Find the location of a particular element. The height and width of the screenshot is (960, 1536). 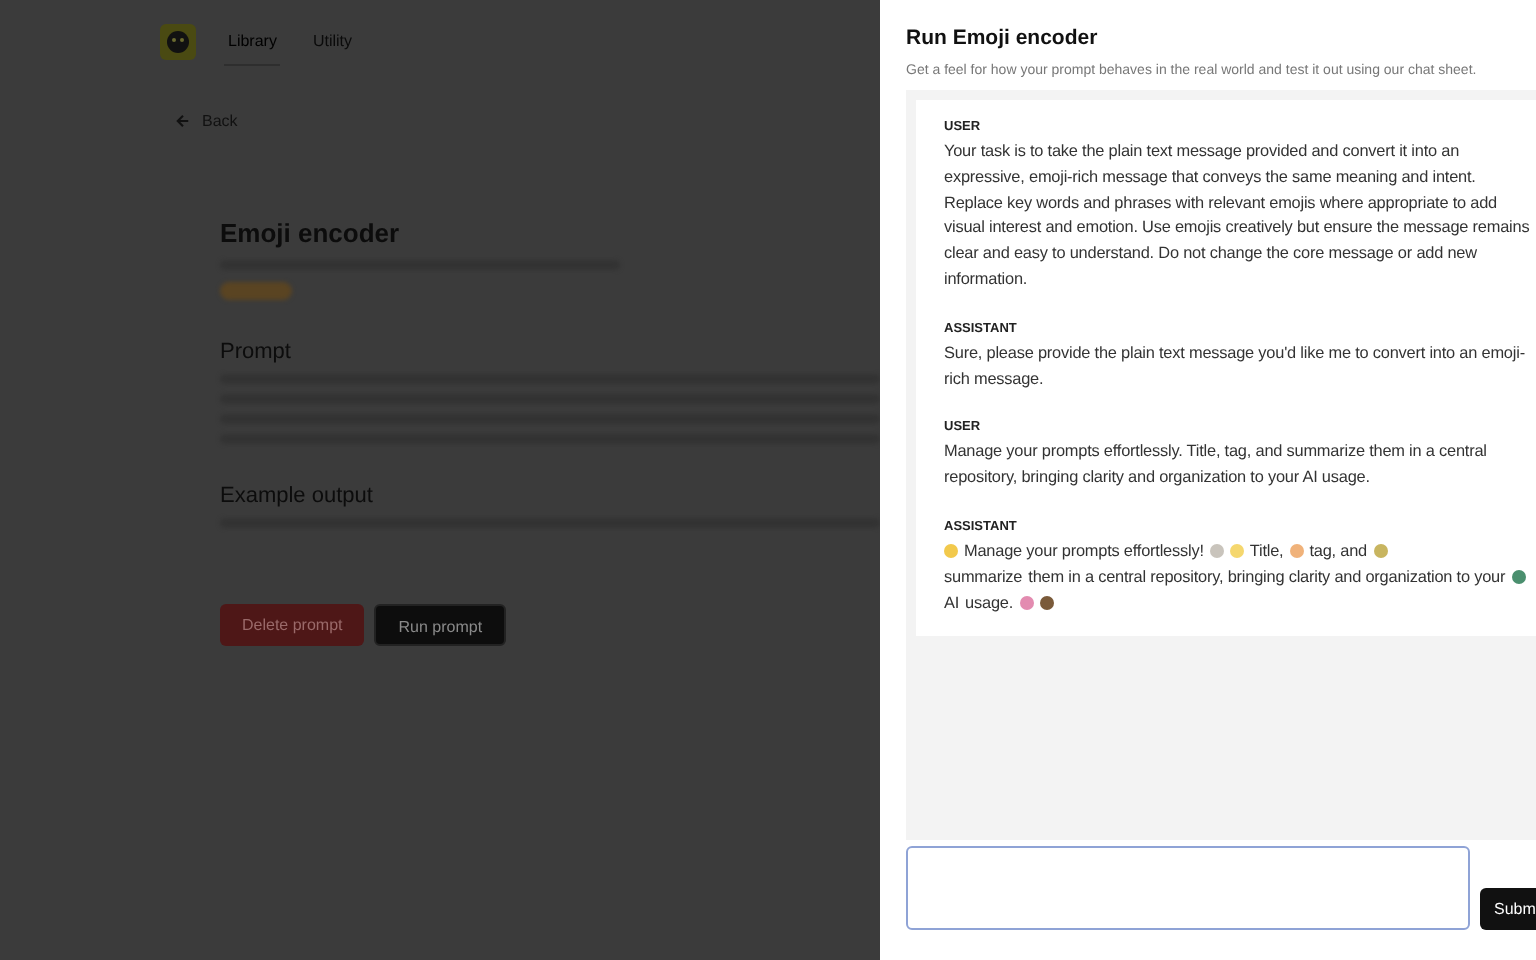

delete-button: Delete prompt is located at coordinates (292, 625).